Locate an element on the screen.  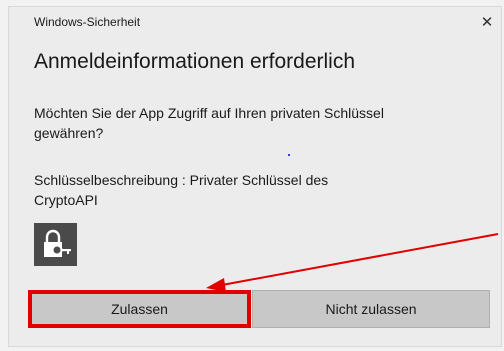
window-title: Windows-Sicherheit is located at coordinates (87, 22).